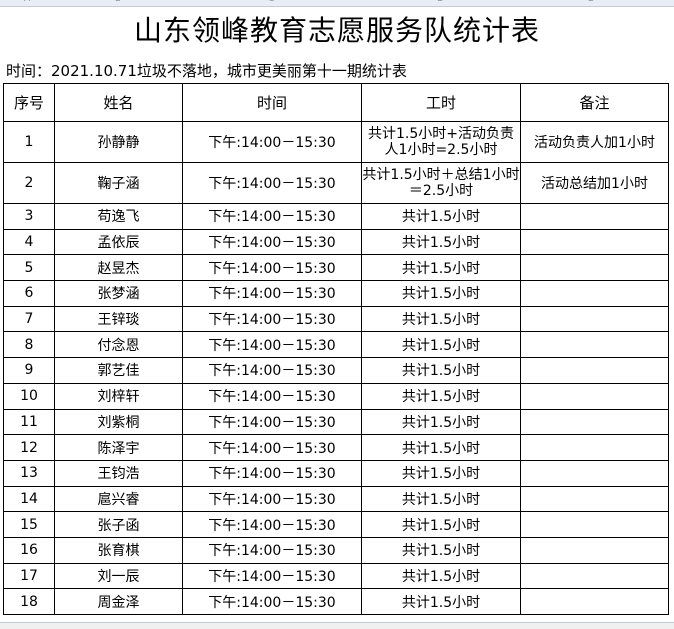 Image resolution: width=674 pixels, height=629 pixels. I want to click on column-letter-c: C, so click(271, 2).